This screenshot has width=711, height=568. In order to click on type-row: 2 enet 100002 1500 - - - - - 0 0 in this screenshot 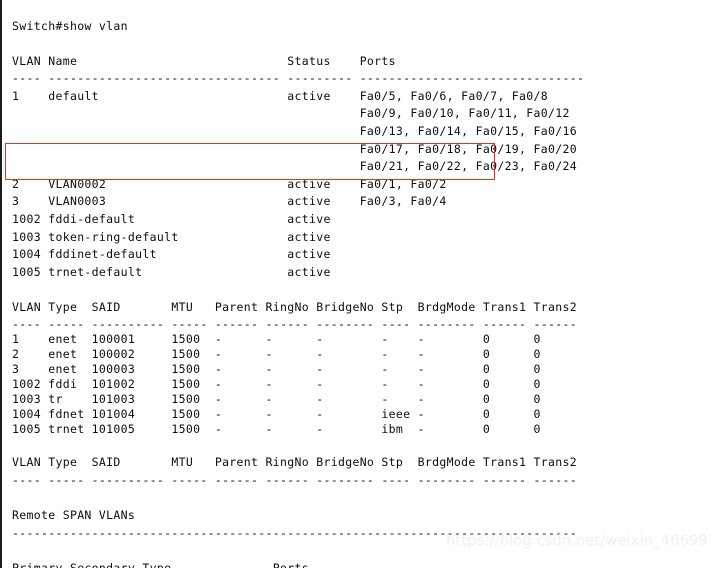, I will do `click(276, 353)`.